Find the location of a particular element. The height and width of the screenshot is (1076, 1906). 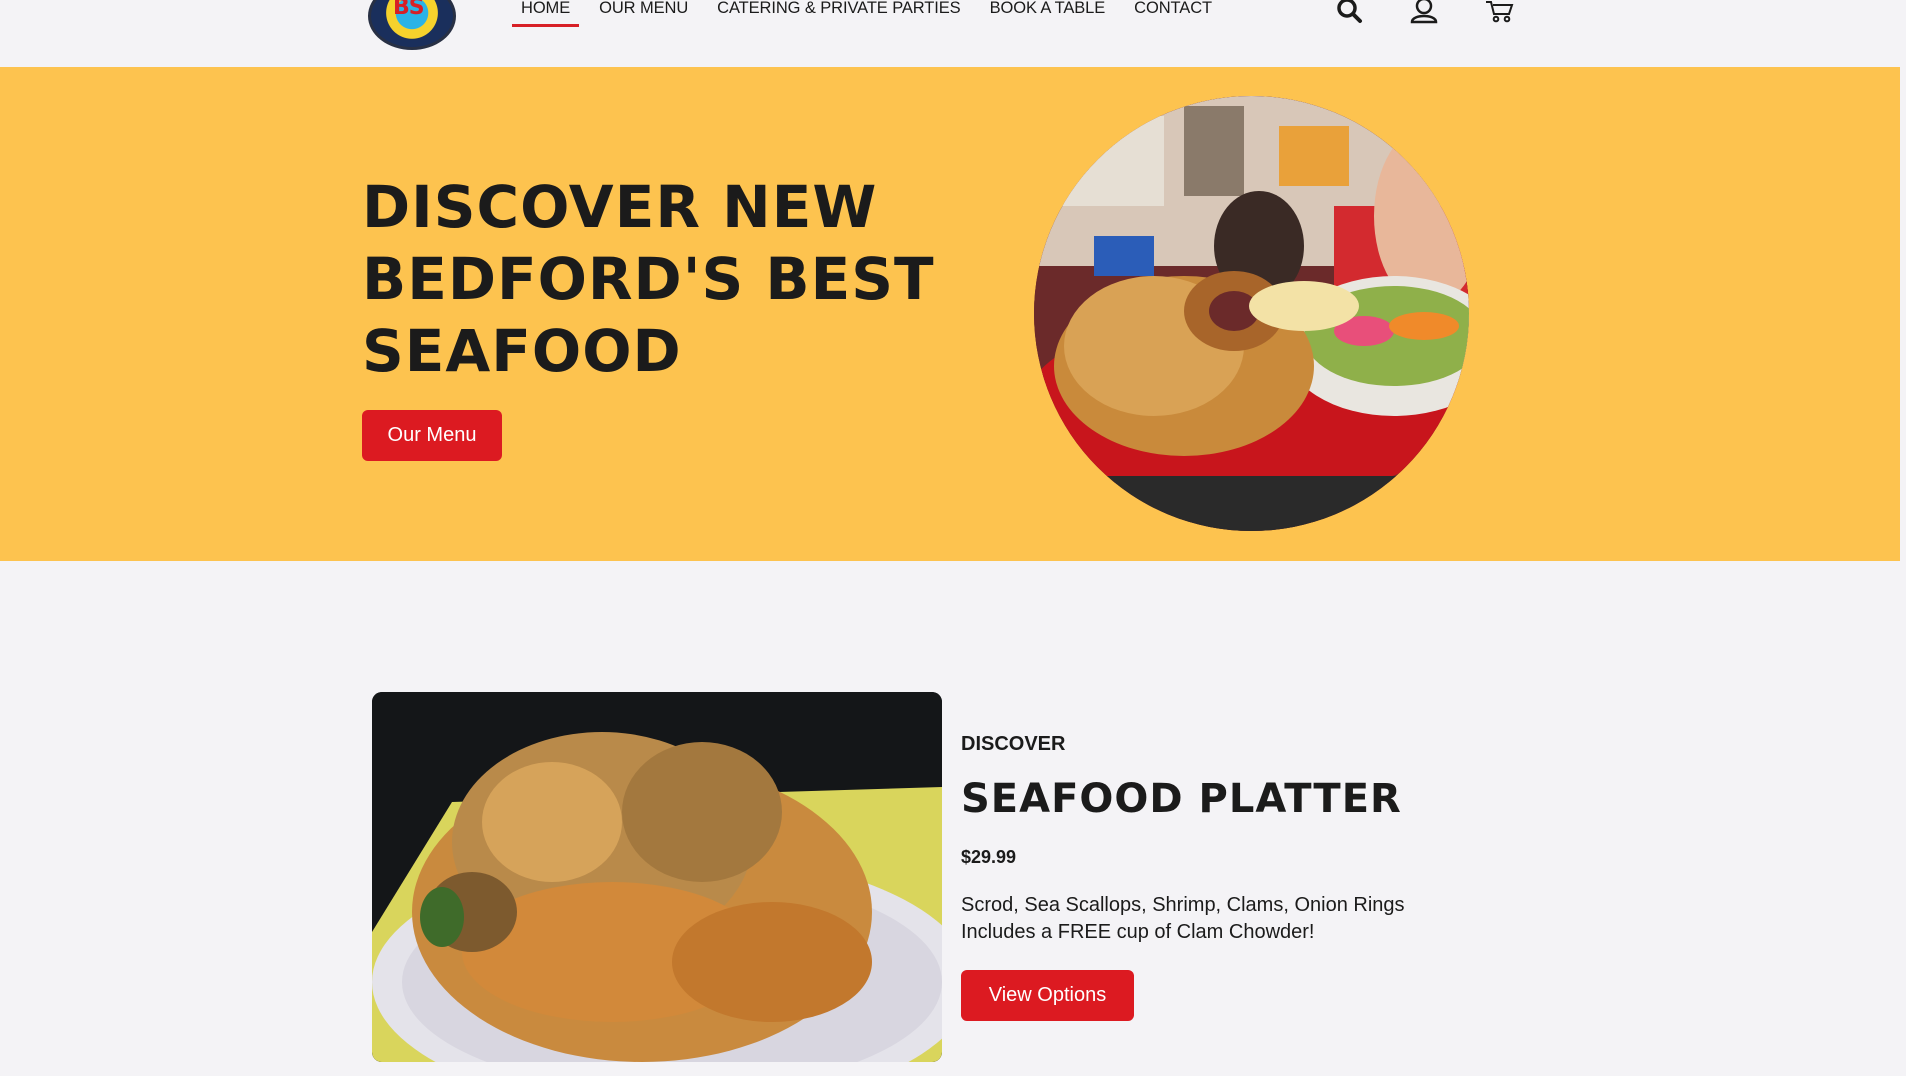

logo-text: BS is located at coordinates (409, 10).